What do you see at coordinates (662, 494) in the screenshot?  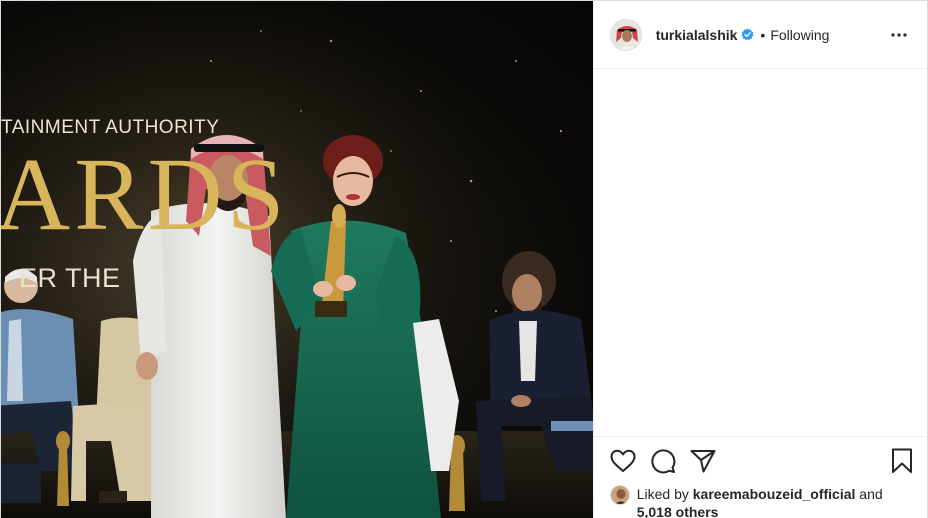 I see `liked-by-prefix: Liked by` at bounding box center [662, 494].